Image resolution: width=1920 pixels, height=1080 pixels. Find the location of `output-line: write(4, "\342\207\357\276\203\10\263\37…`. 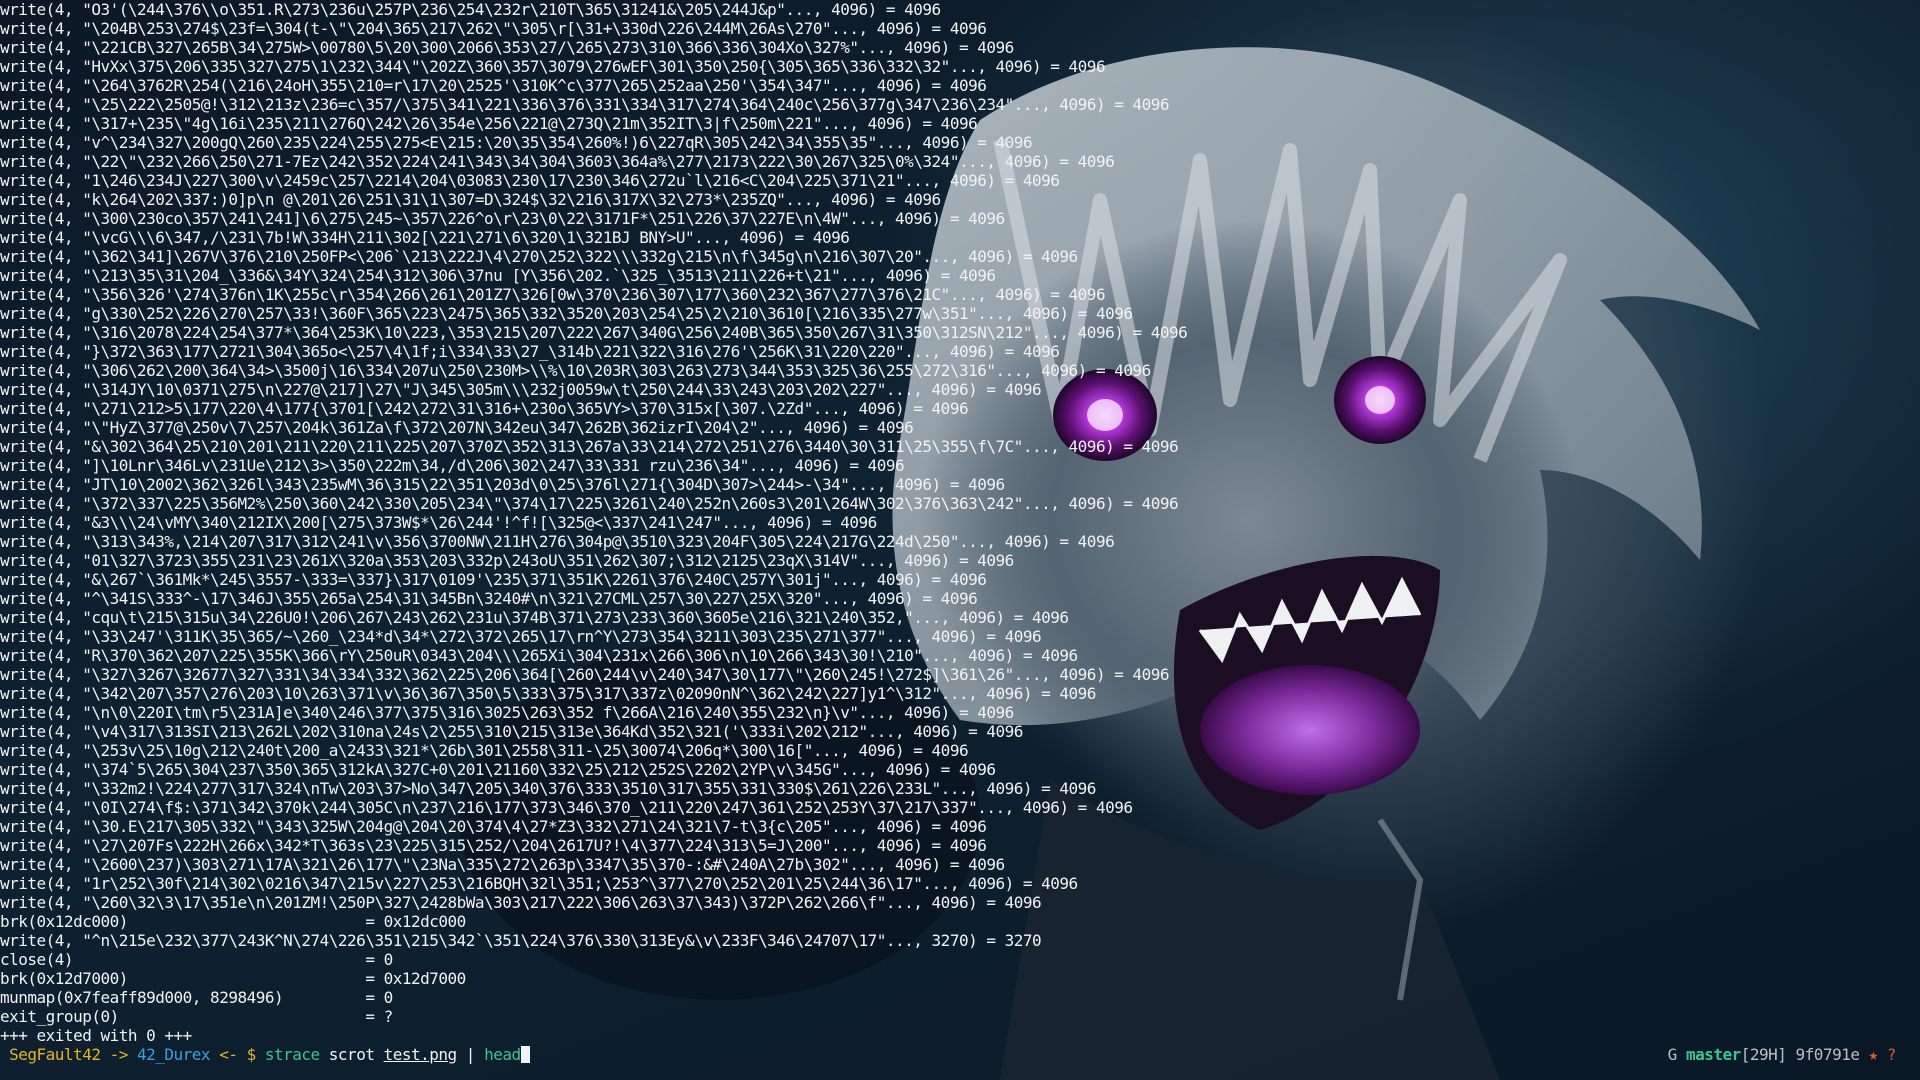

output-line: write(4, "\342\207\357\276\203\10\263\37… is located at coordinates (548, 693).